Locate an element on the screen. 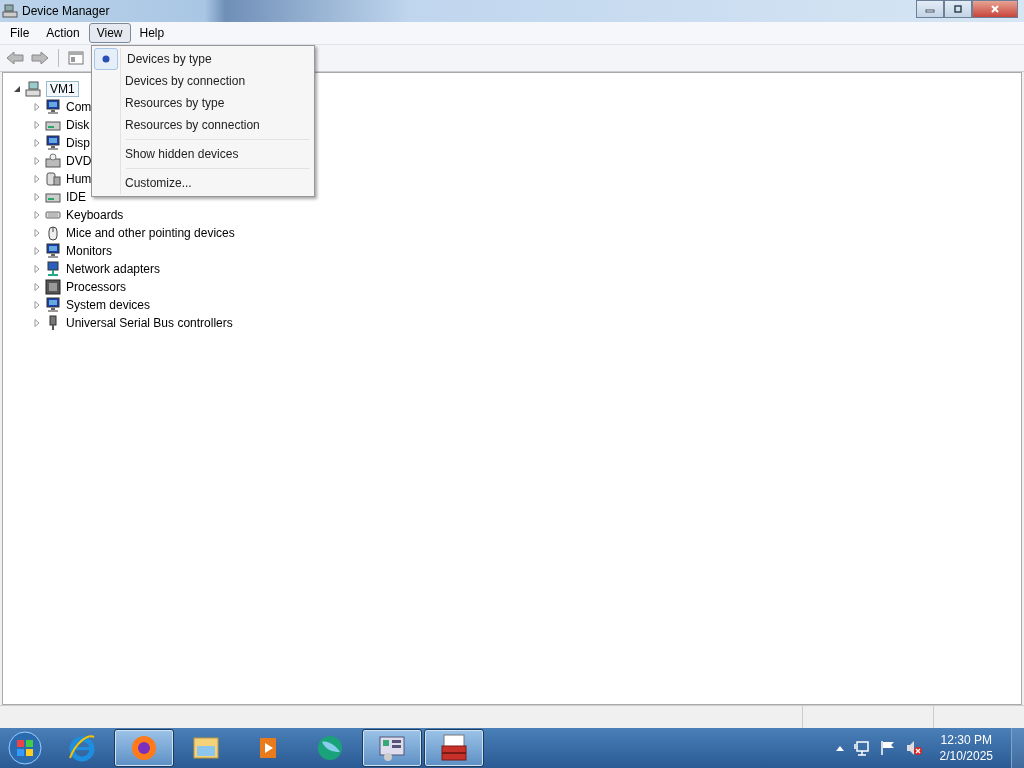  menu-item: Action is located at coordinates (63, 33).